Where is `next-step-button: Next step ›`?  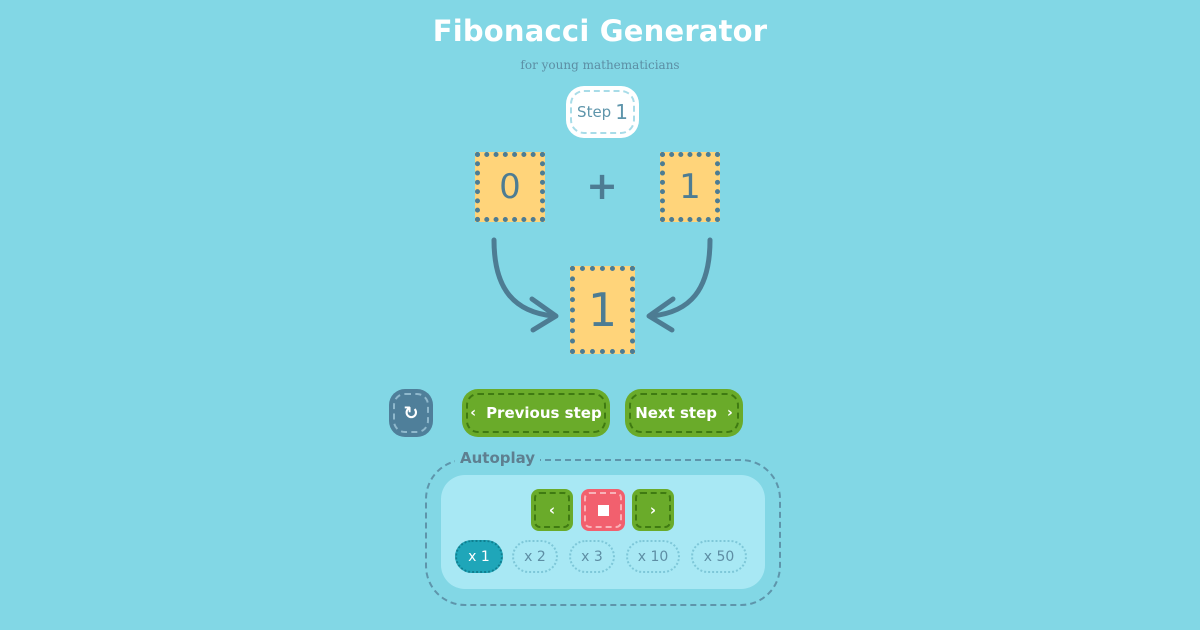
next-step-button: Next step › is located at coordinates (684, 413).